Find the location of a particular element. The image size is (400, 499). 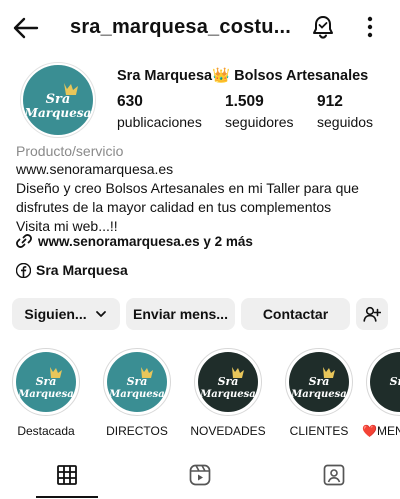

facebook-name: Sra Marquesa is located at coordinates (82, 270).